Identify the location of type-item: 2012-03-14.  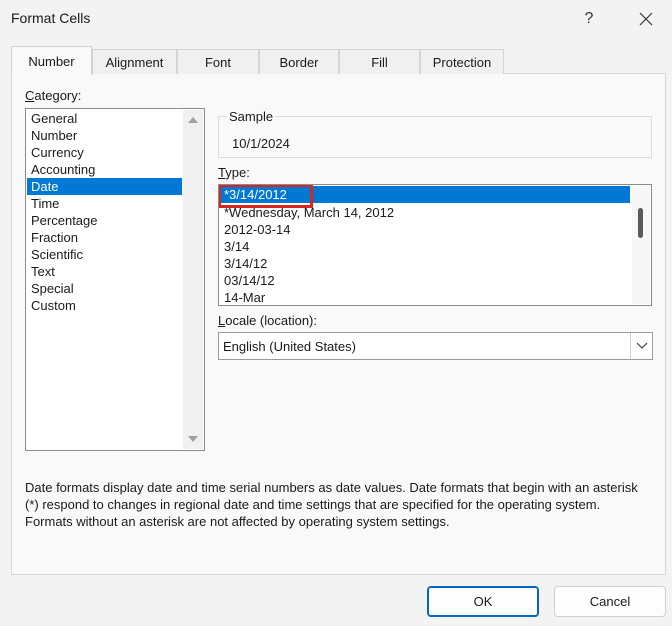
(425, 229).